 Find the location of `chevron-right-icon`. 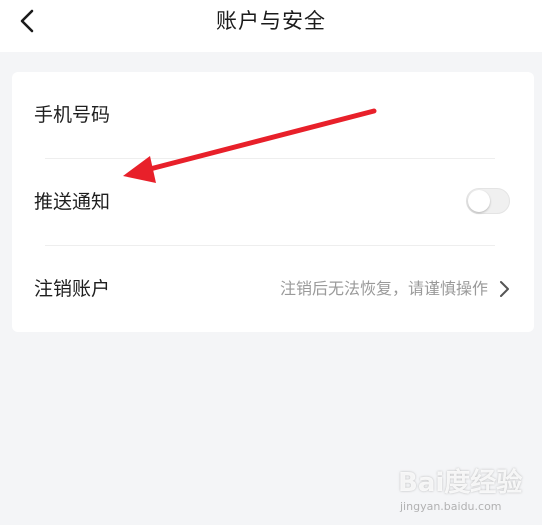

chevron-right-icon is located at coordinates (504, 289).